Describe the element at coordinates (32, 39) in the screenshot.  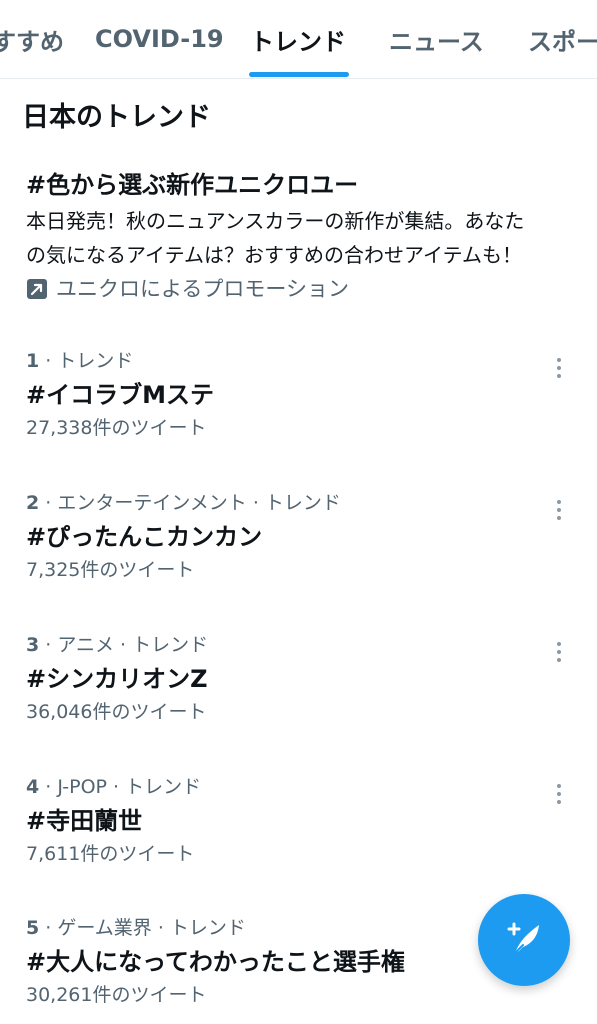
I see `tab-for-you: すすめ` at that location.